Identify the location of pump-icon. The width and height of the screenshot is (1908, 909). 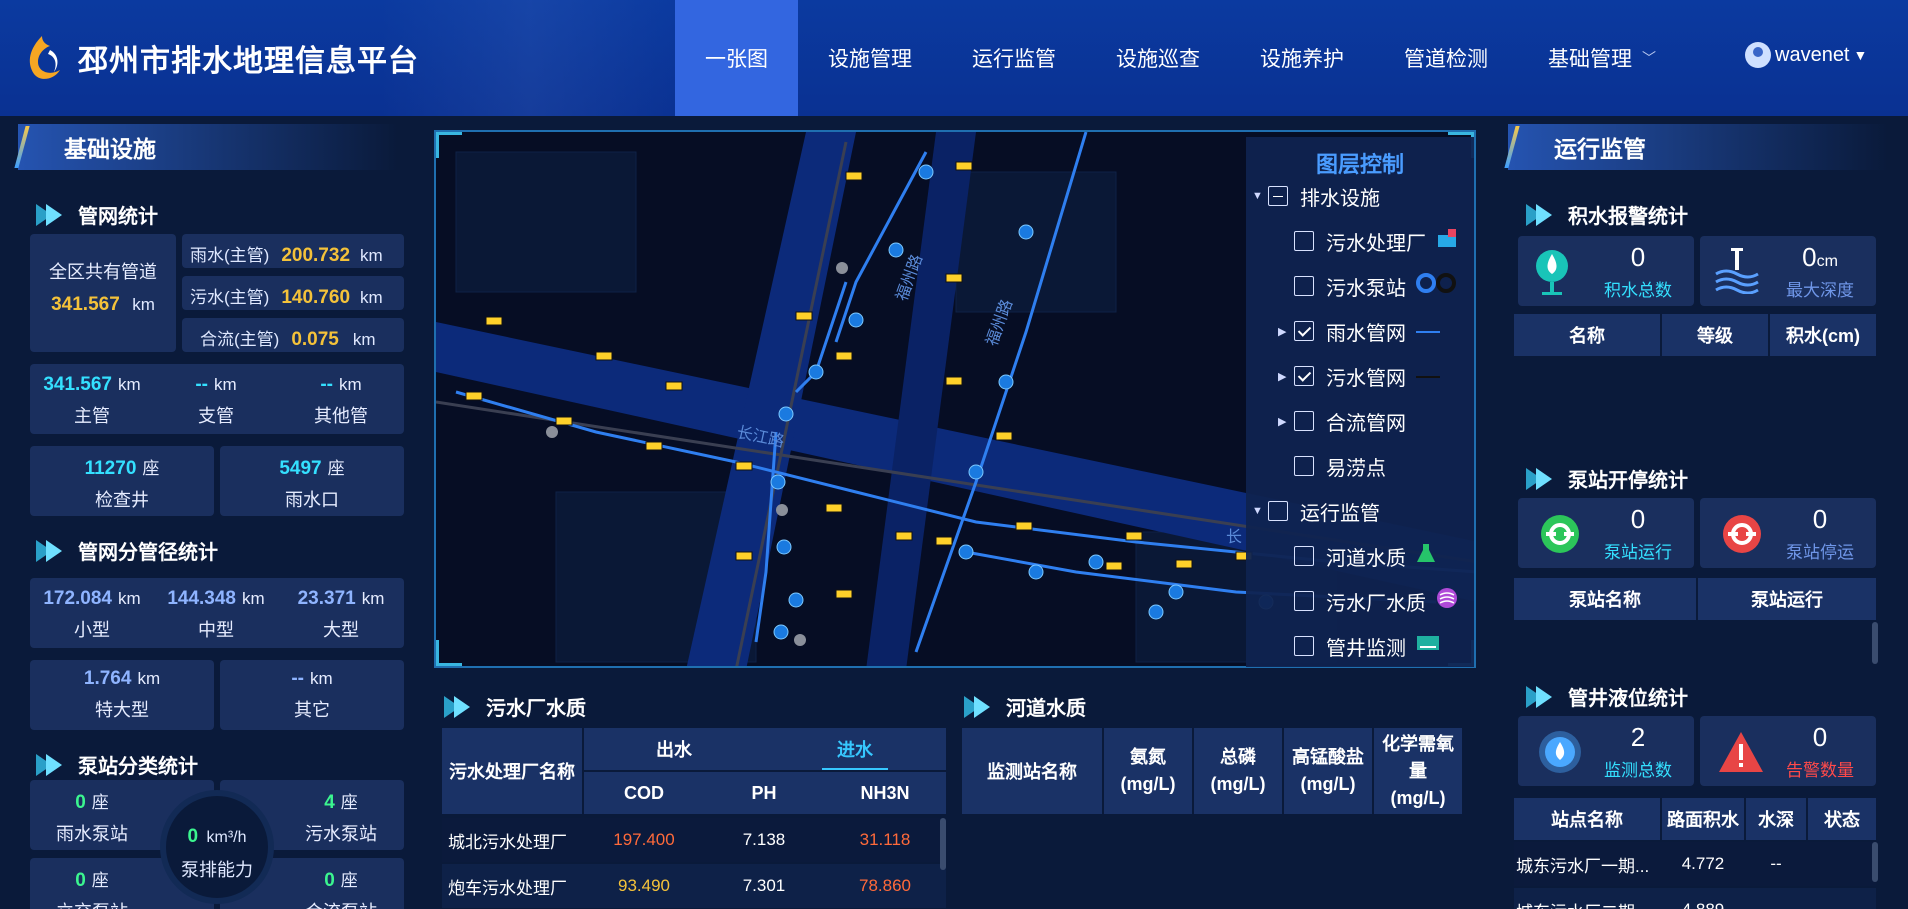
(1436, 286).